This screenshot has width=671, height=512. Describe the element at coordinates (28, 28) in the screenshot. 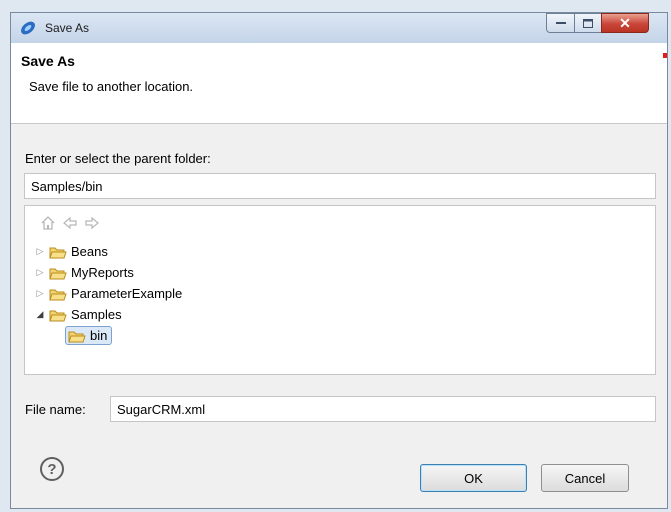

I see `app-icon` at that location.